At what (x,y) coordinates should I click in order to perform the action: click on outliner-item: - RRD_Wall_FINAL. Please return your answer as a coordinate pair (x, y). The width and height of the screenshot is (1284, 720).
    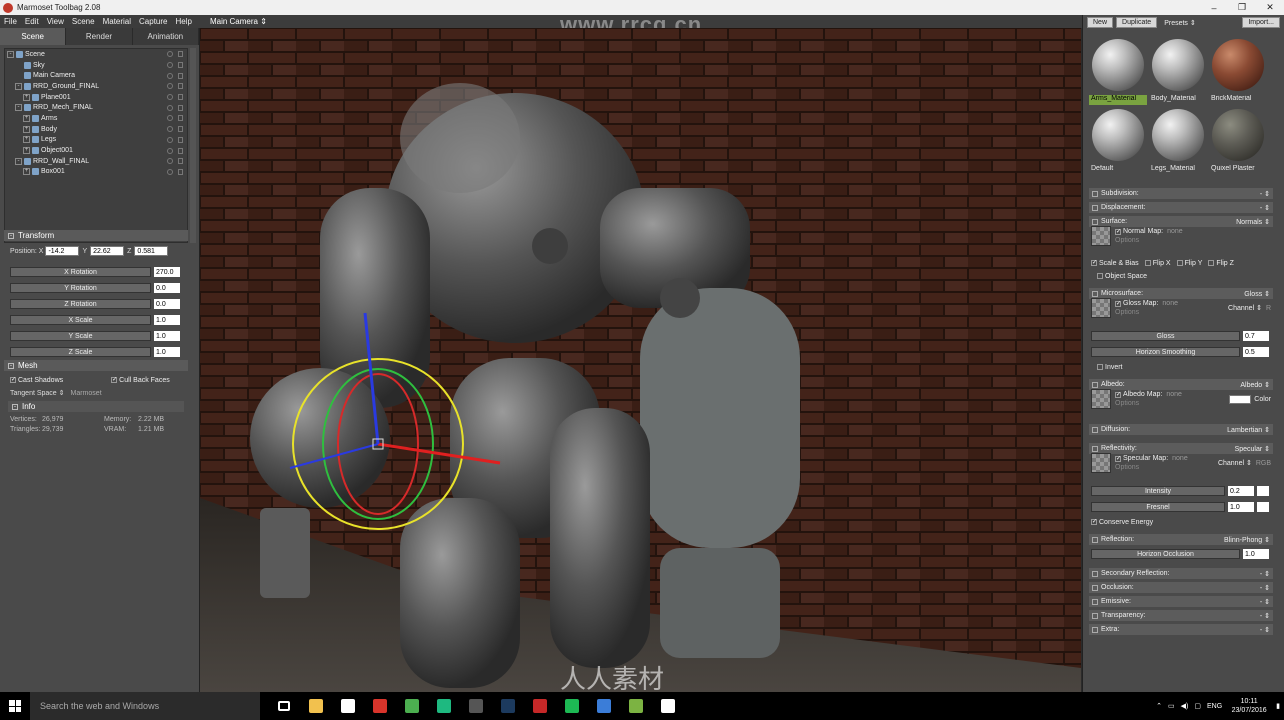
    Looking at the image, I should click on (96, 161).